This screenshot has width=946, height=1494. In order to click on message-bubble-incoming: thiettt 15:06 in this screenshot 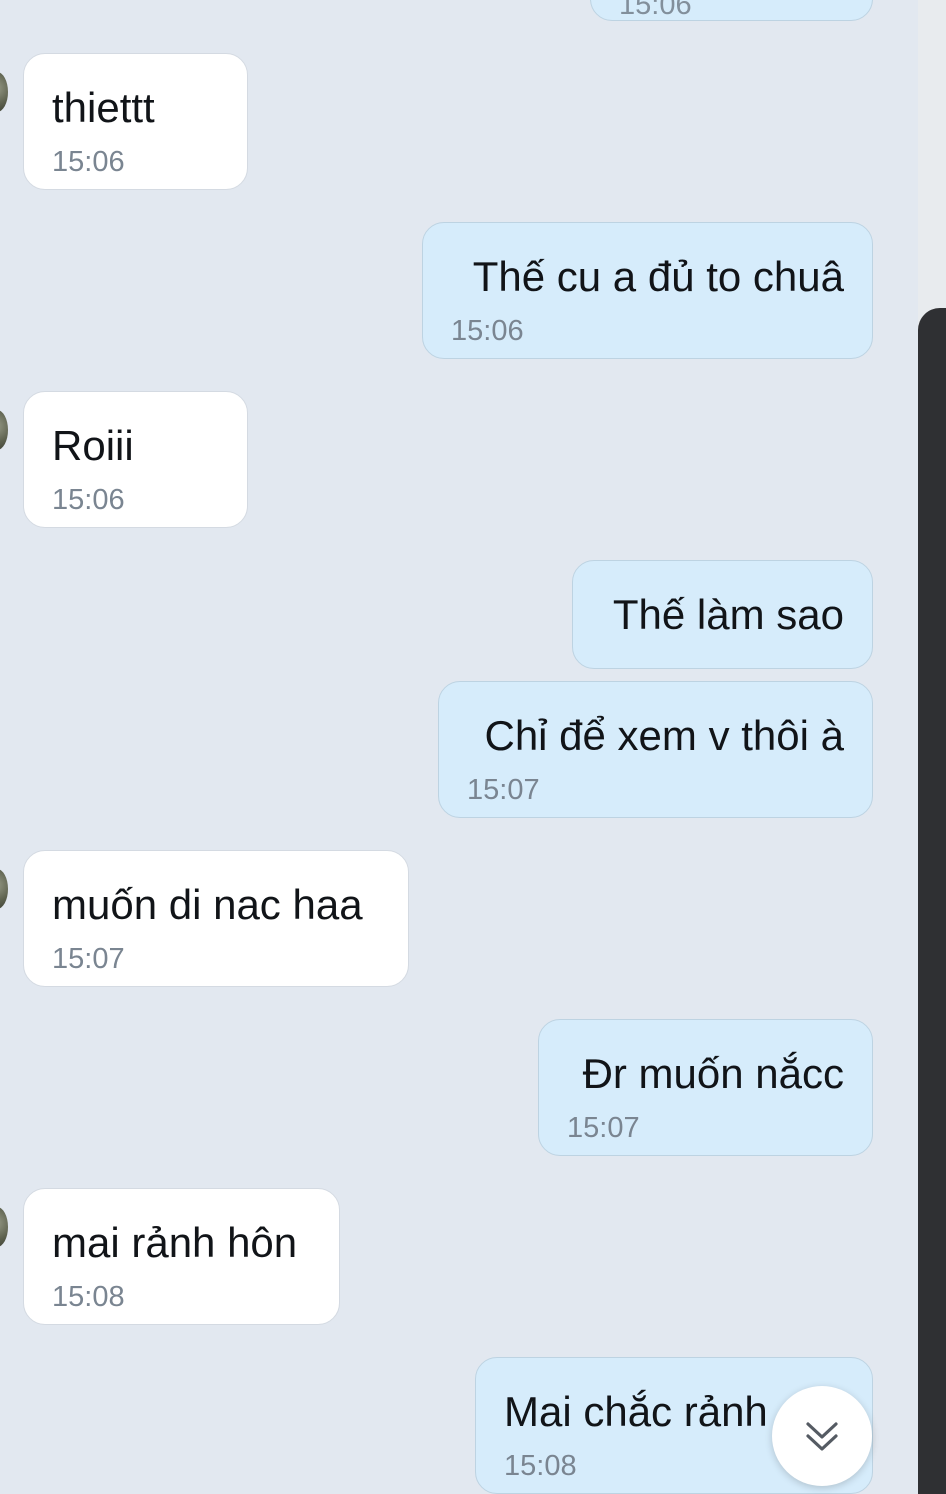, I will do `click(135, 121)`.